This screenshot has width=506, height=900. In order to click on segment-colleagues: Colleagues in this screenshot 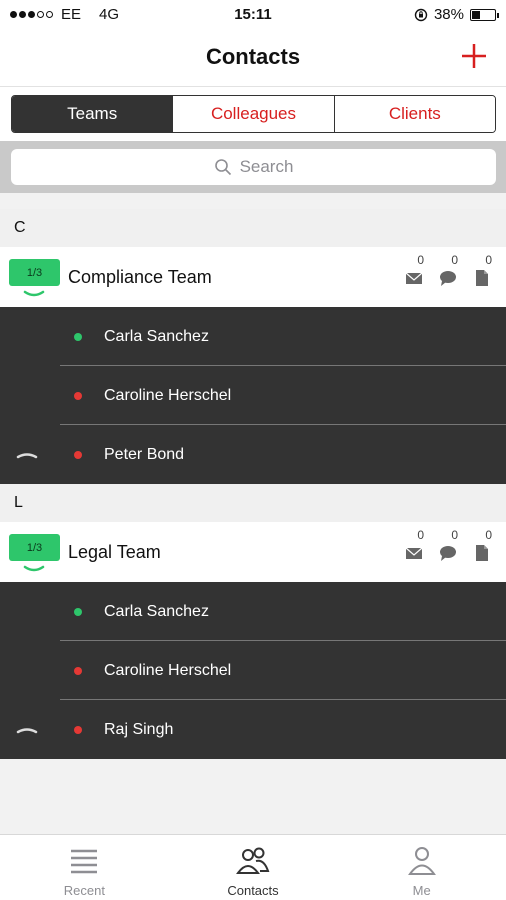, I will do `click(253, 114)`.